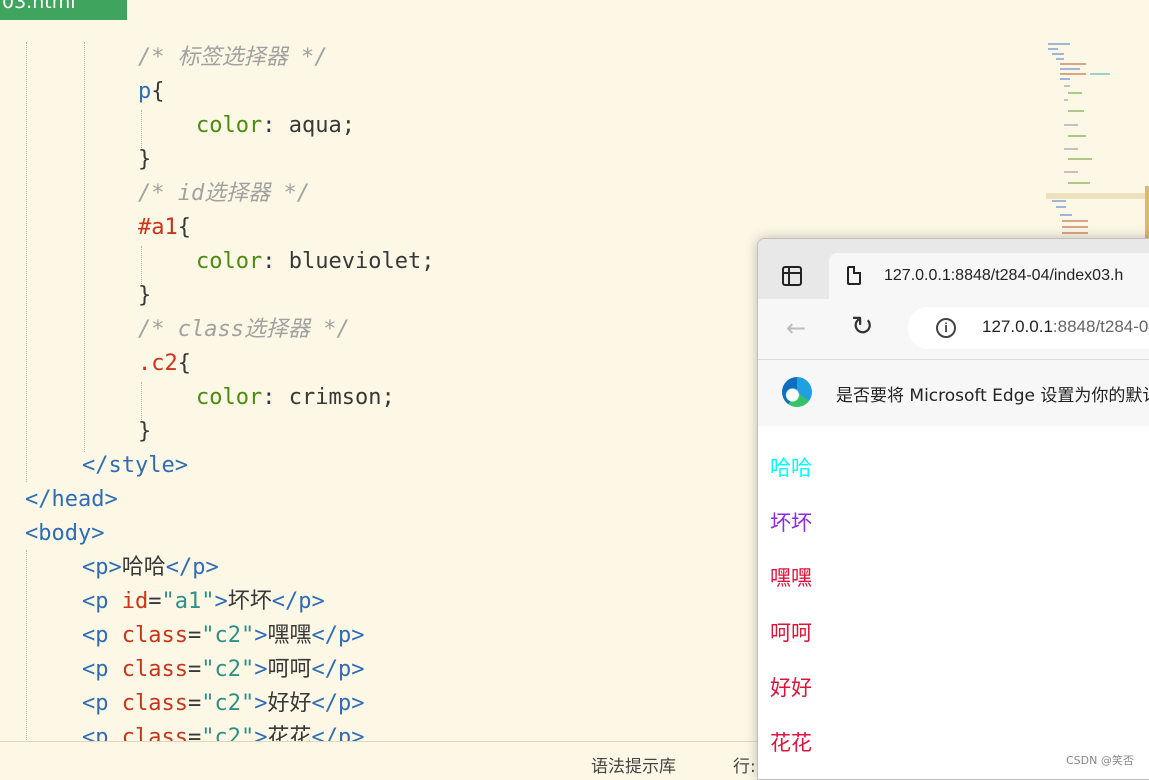 The image size is (1149, 780). Describe the element at coordinates (862, 326) in the screenshot. I see `refresh-icon: ↻` at that location.